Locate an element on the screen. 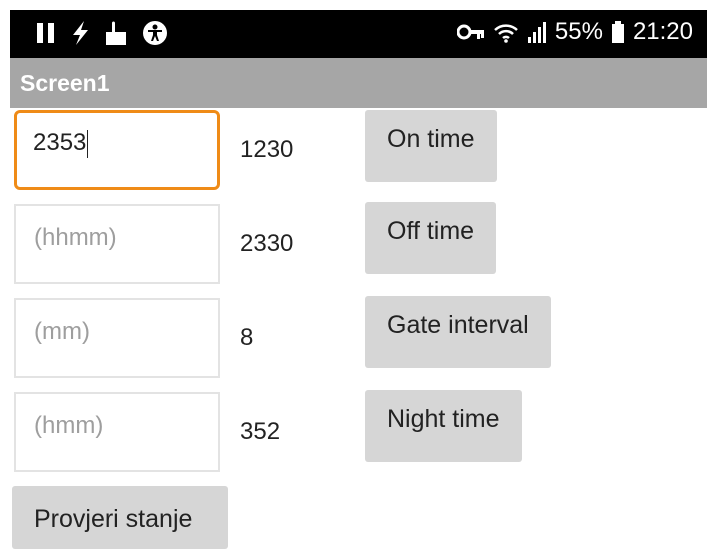 Image resolution: width=707 pixels, height=549 pixels. status-bar-left is located at coordinates (102, 33).